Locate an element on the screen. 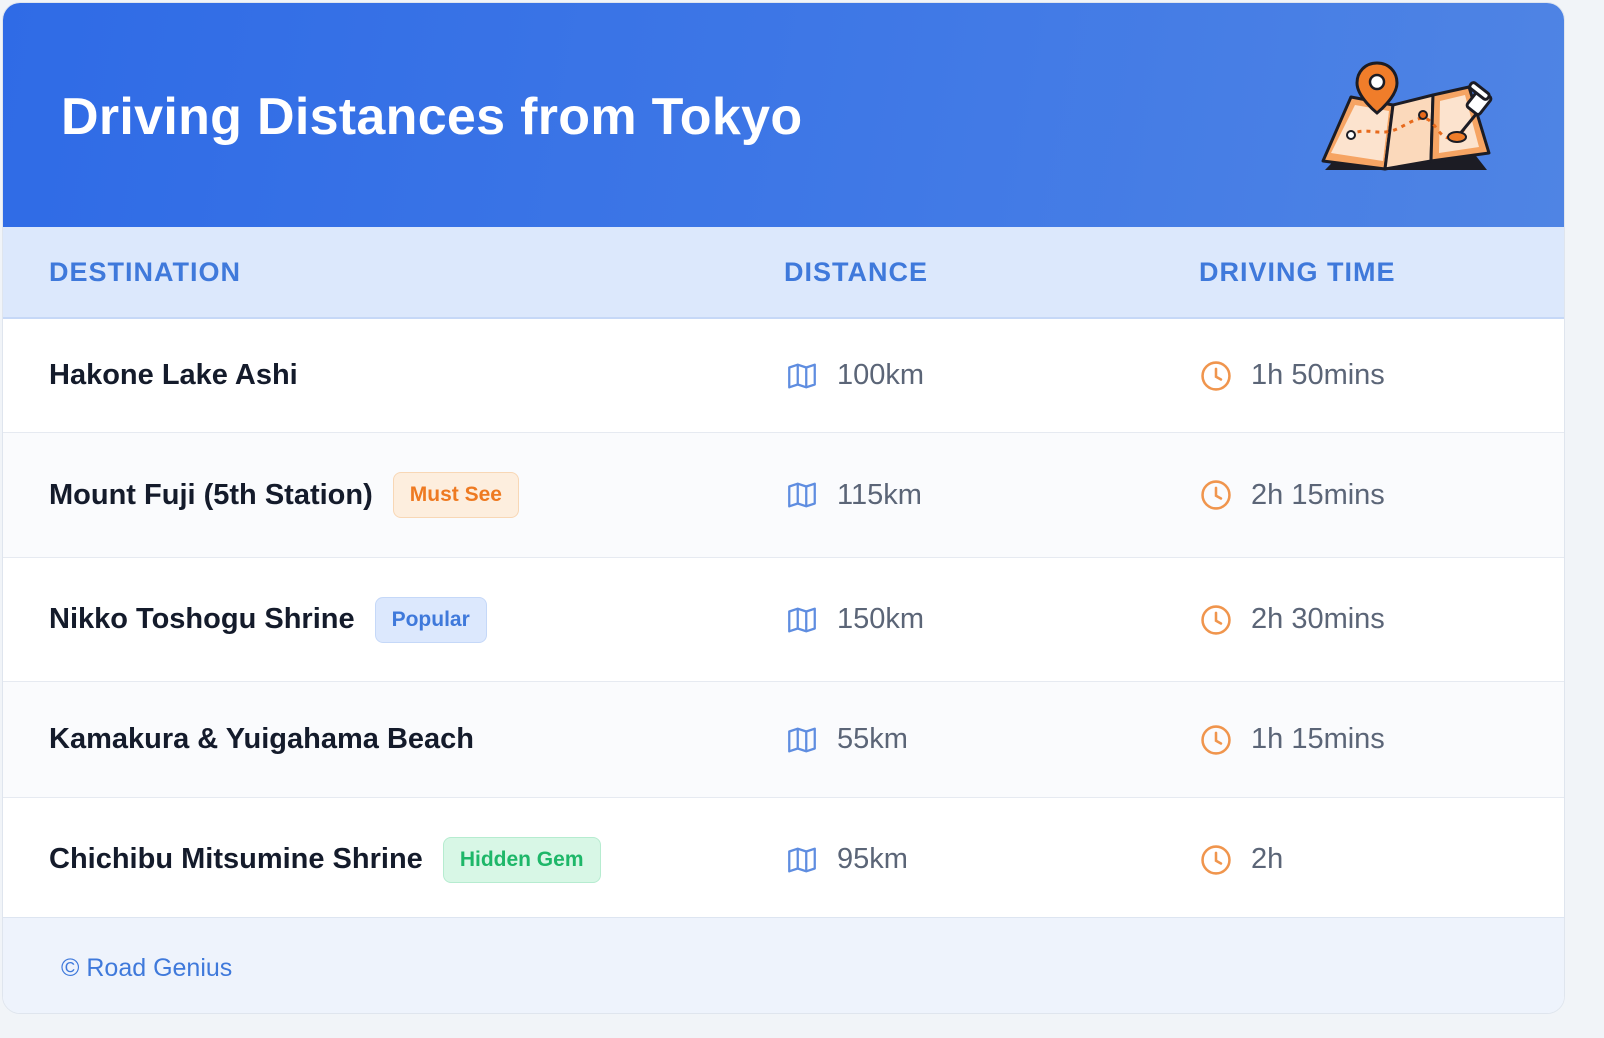  must-see-badge: Must See is located at coordinates (455, 495).